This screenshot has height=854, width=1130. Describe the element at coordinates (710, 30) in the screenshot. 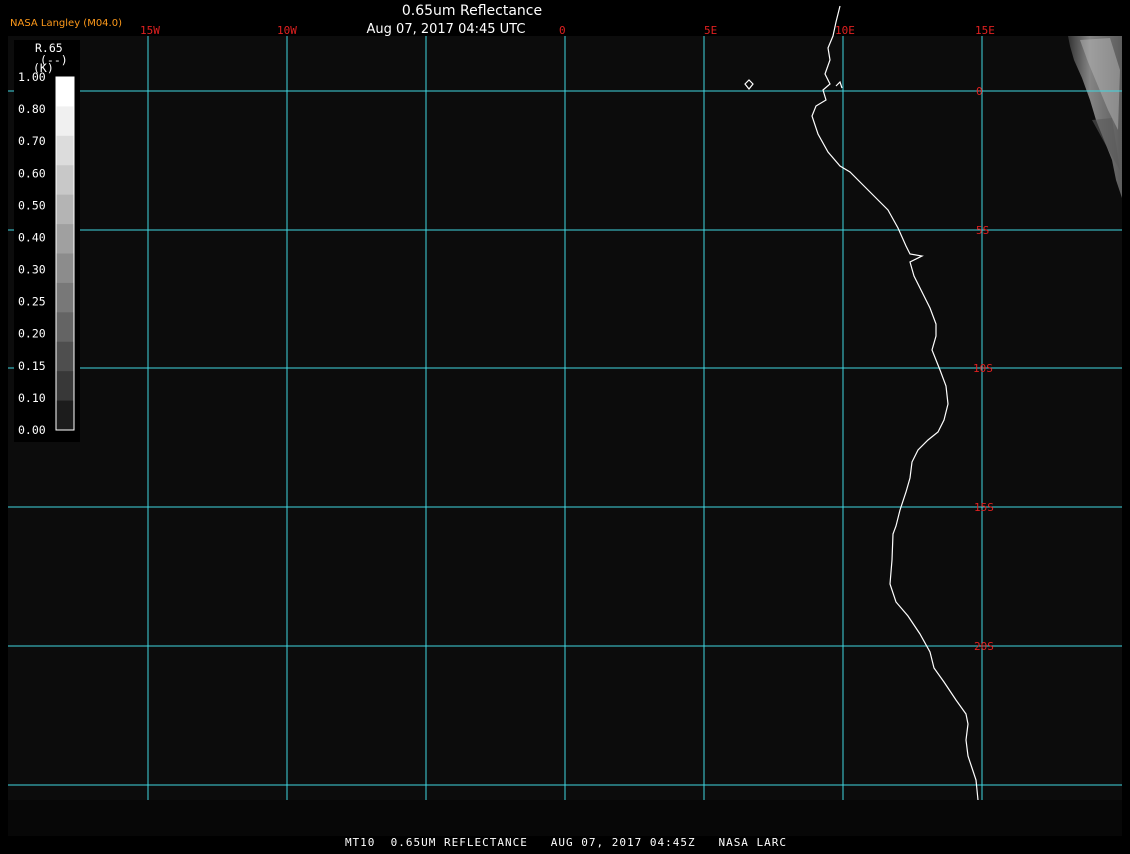

I see `lon-label-5e: 5E` at that location.